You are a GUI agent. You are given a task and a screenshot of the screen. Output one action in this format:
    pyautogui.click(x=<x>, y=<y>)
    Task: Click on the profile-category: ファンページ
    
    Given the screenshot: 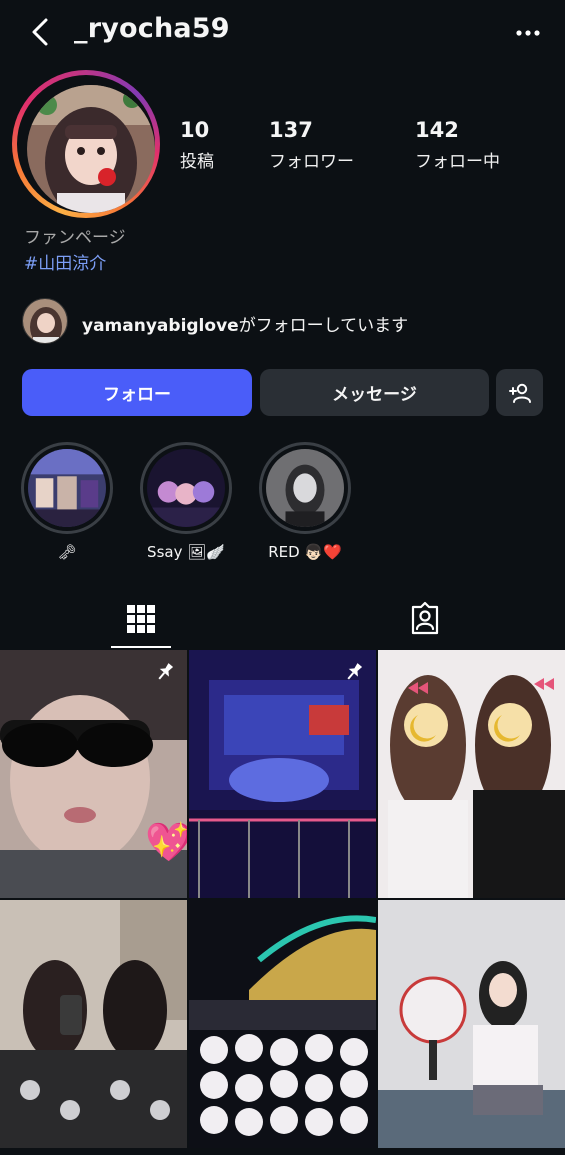 What is the action you would take?
    pyautogui.click(x=75, y=238)
    